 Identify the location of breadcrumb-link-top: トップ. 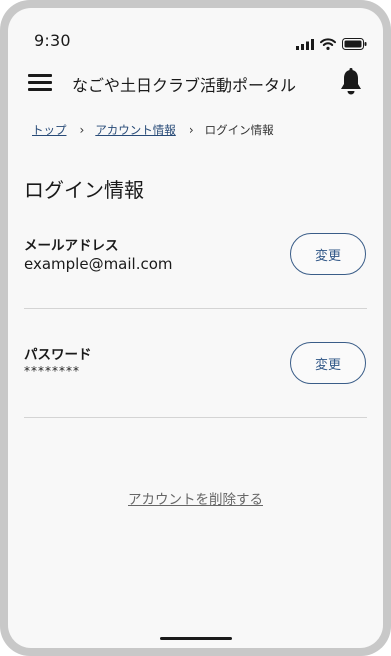
(49, 130).